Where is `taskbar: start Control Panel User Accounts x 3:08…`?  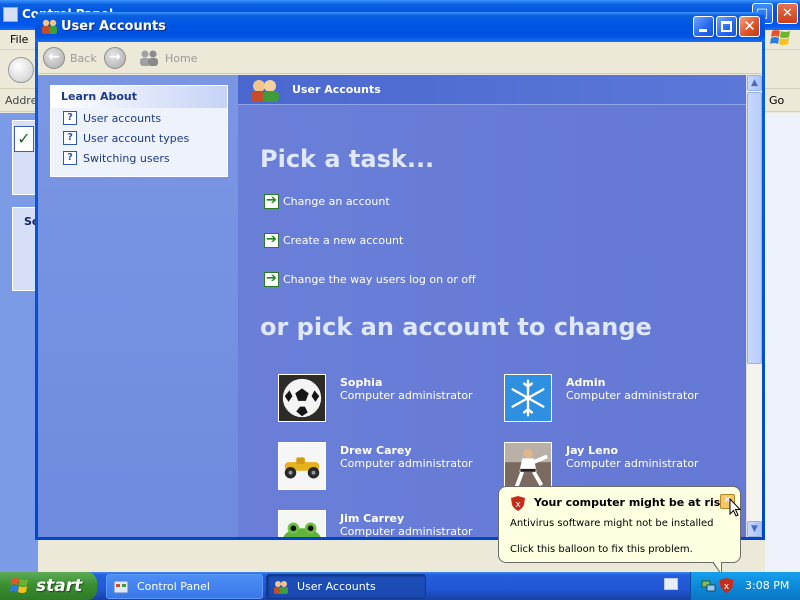
taskbar: start Control Panel User Accounts x 3:08… is located at coordinates (400, 586).